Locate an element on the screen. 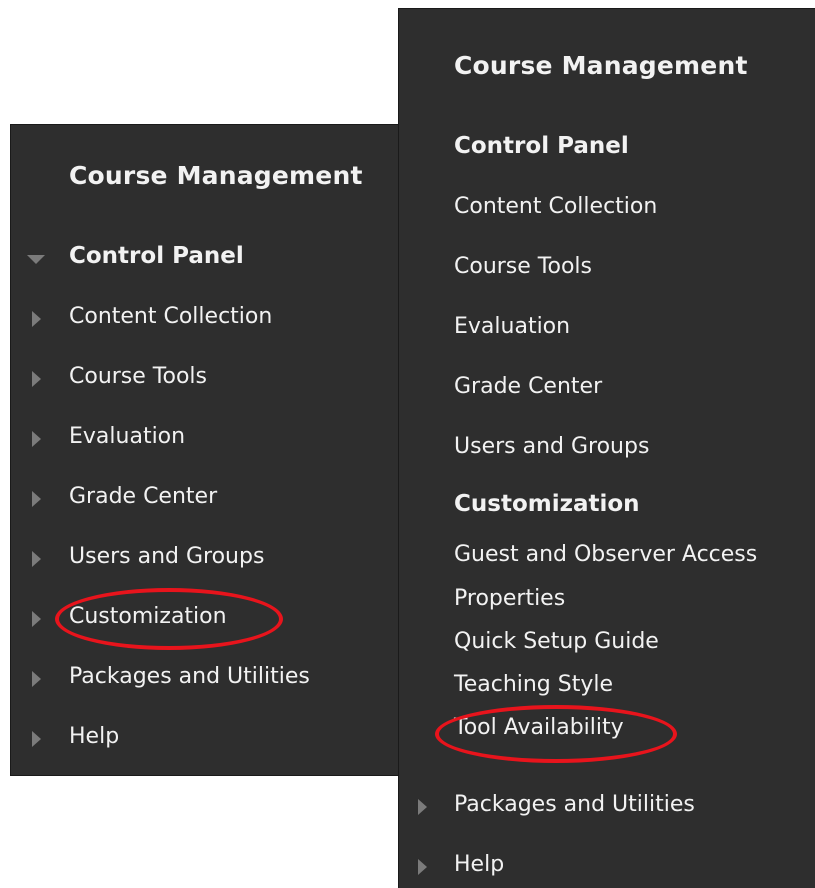 The image size is (815, 888). menu-item-label: Evaluation is located at coordinates (127, 436).